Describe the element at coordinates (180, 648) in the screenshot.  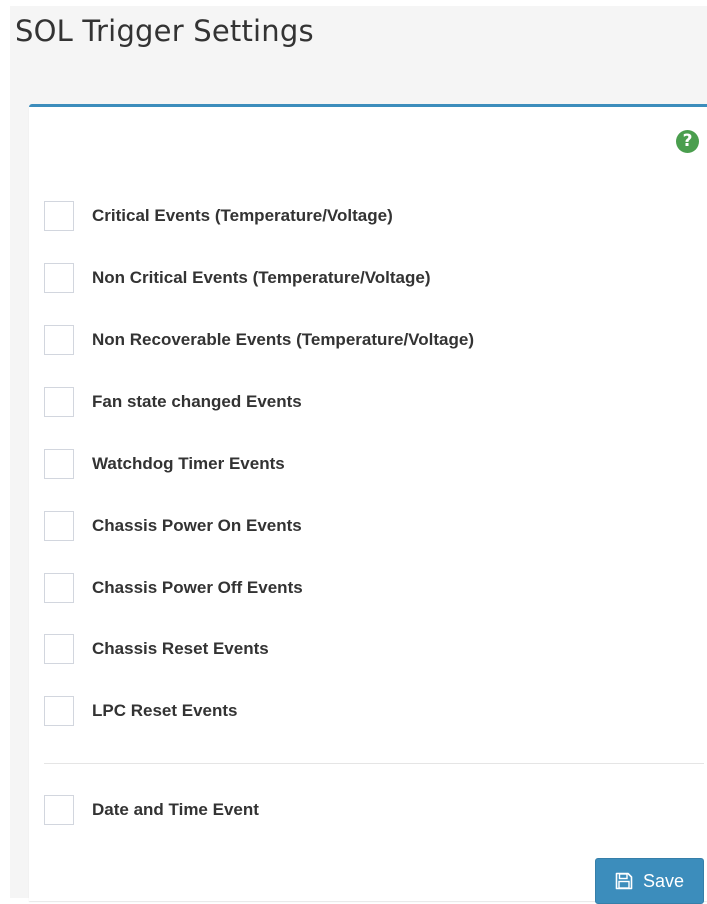
I see `checkbox-label: Chassis Reset Events` at that location.